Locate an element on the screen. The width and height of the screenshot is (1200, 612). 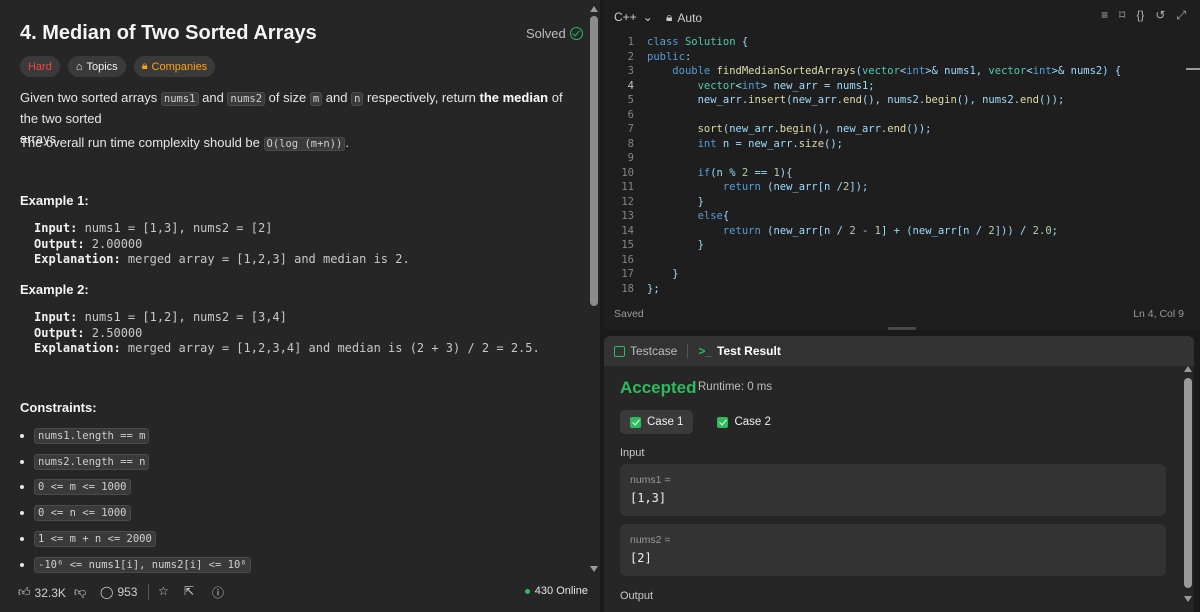
like-count: 32.3K is located at coordinates (50, 592).